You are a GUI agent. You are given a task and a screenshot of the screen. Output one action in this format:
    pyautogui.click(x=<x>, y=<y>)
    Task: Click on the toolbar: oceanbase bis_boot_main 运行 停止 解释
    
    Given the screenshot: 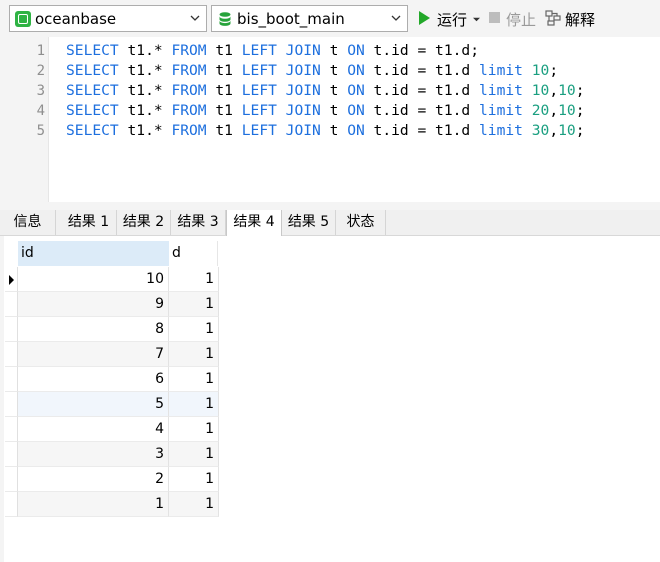 What is the action you would take?
    pyautogui.click(x=330, y=18)
    